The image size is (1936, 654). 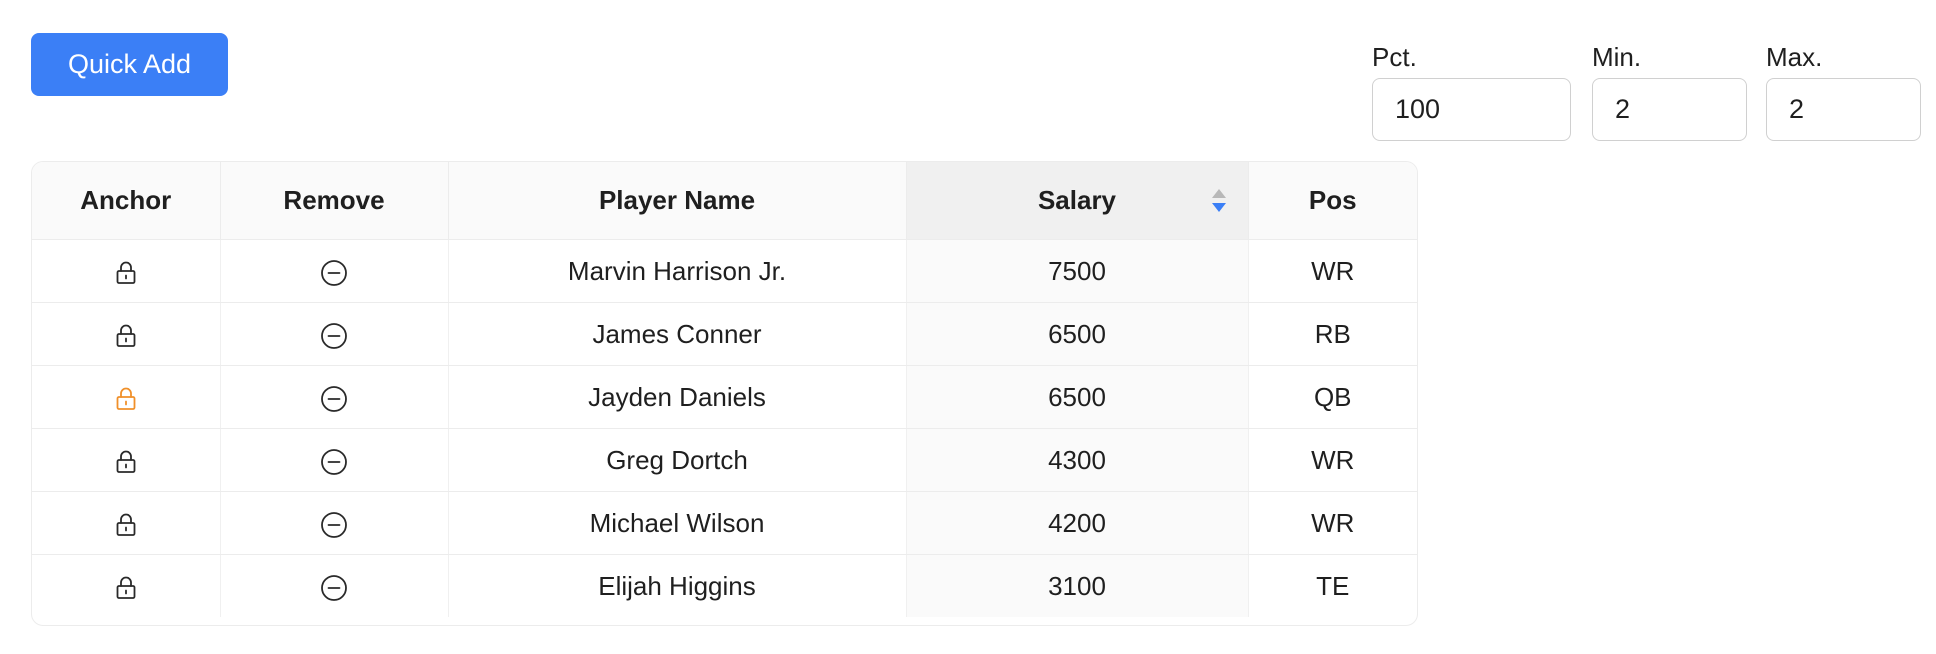 I want to click on min-label: Min., so click(x=1617, y=57).